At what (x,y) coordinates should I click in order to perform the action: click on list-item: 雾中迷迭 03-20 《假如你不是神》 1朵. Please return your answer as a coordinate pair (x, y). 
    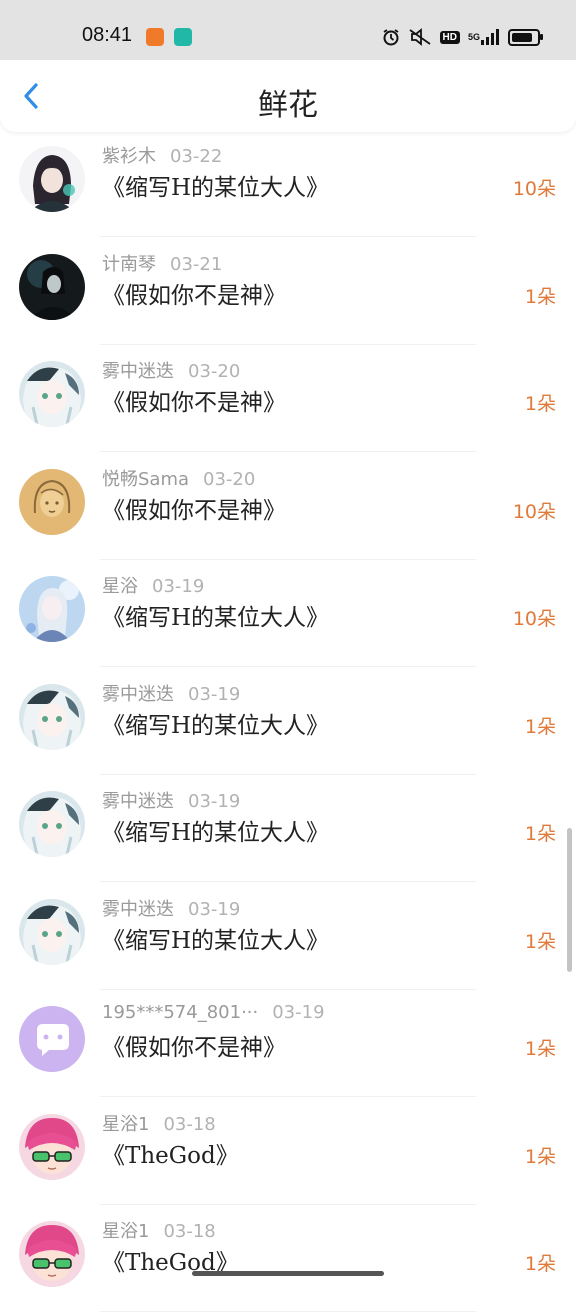
    Looking at the image, I should click on (288, 398).